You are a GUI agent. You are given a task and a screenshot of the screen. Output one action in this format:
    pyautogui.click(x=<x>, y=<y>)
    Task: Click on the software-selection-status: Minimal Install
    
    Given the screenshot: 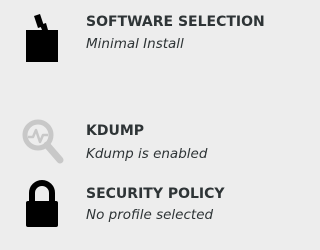 What is the action you would take?
    pyautogui.click(x=135, y=44)
    